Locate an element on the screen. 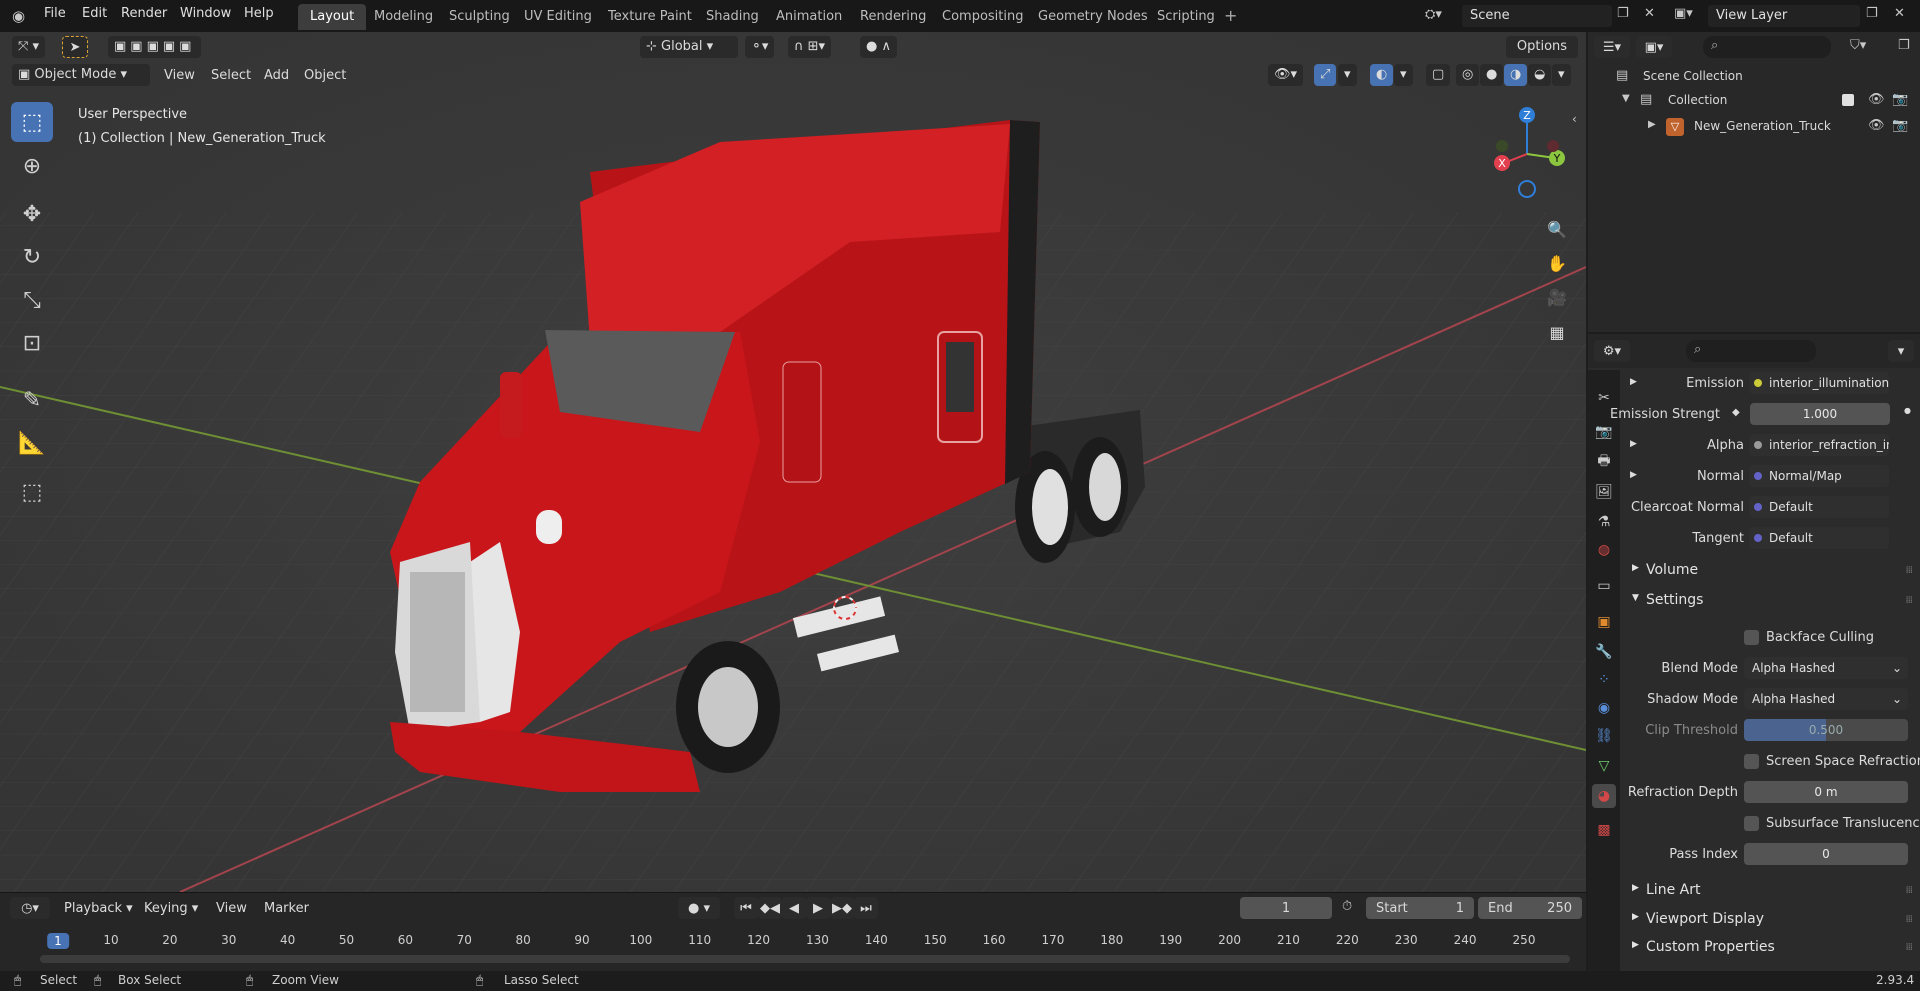 This screenshot has height=991, width=1920. new-scene-icon: ❐ is located at coordinates (1623, 13).